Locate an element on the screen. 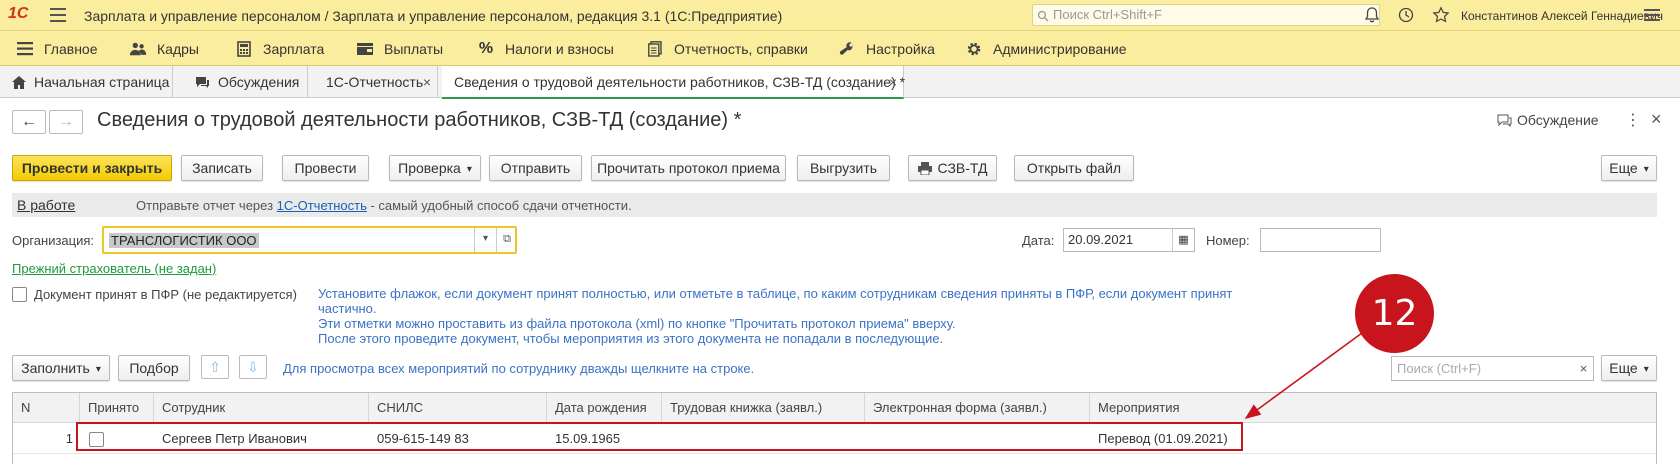  section-reports: Отчетность, справки is located at coordinates (727, 49).